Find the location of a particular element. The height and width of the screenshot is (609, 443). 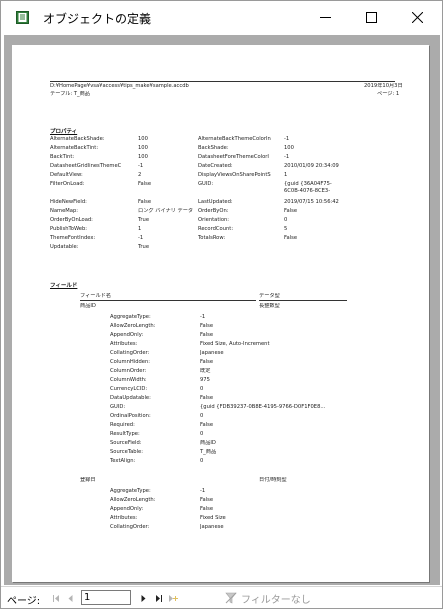

prop-name: AlternateBackTint: is located at coordinates (74, 148).